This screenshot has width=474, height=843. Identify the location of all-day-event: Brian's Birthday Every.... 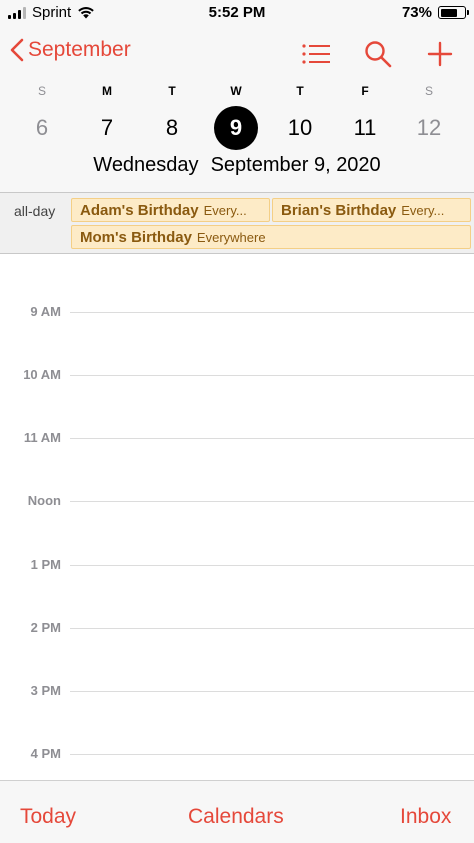
(371, 210).